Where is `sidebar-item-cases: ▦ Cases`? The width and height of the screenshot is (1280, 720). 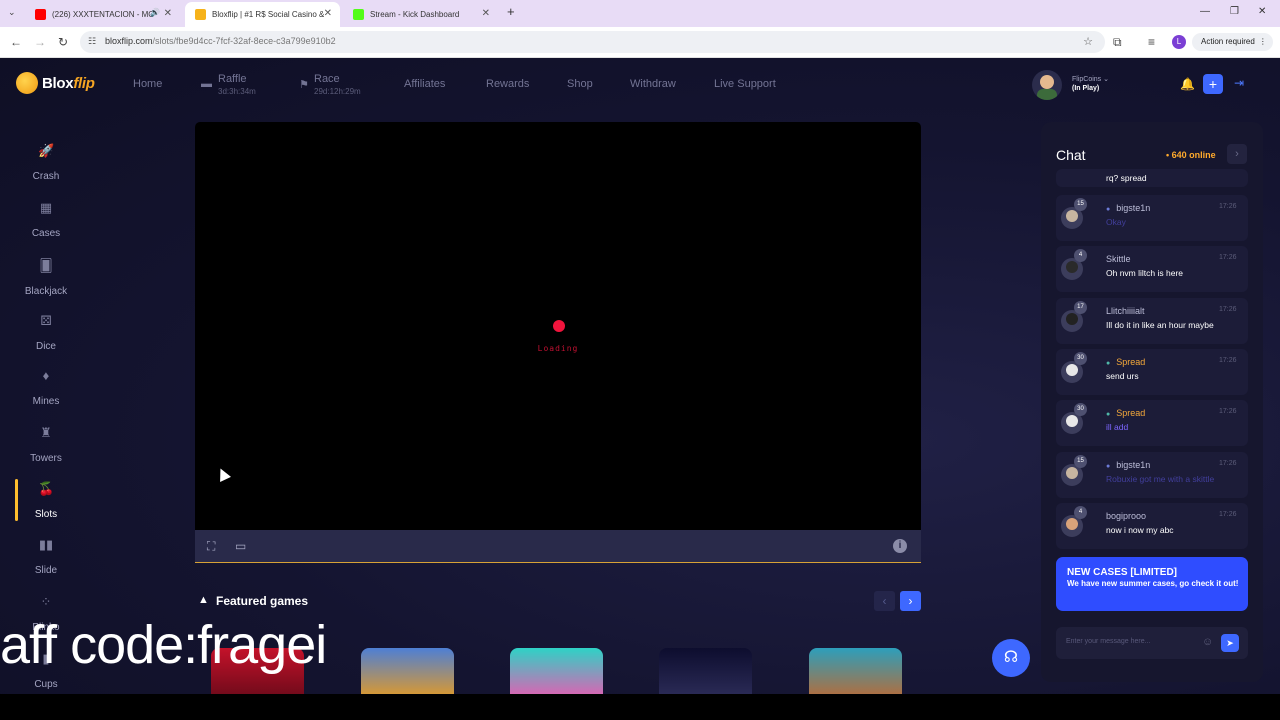
sidebar-item-cases: ▦ Cases is located at coordinates (46, 221).